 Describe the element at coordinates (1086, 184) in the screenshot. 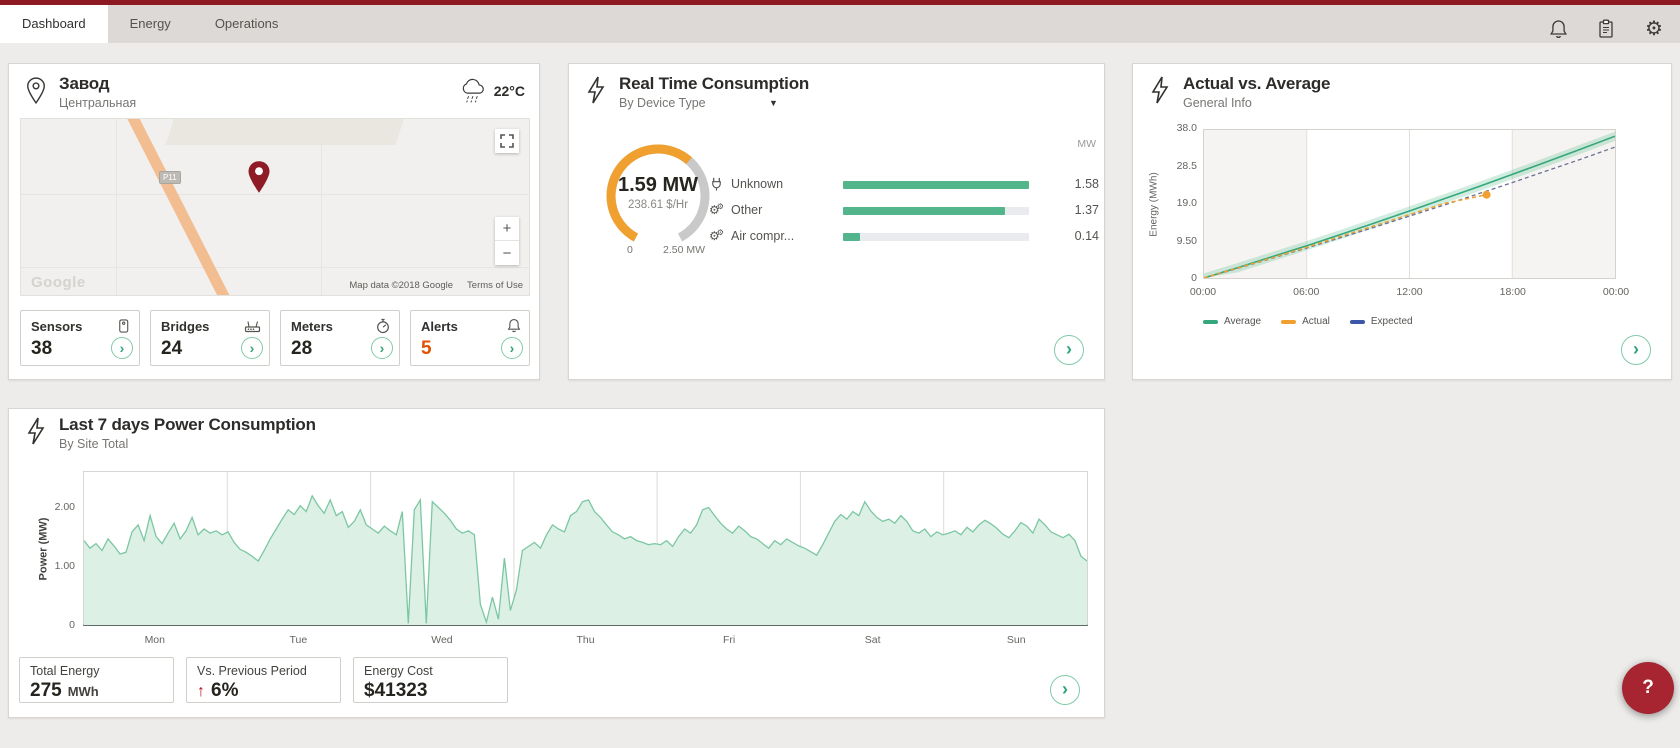

I see `device-value: 1.58` at that location.